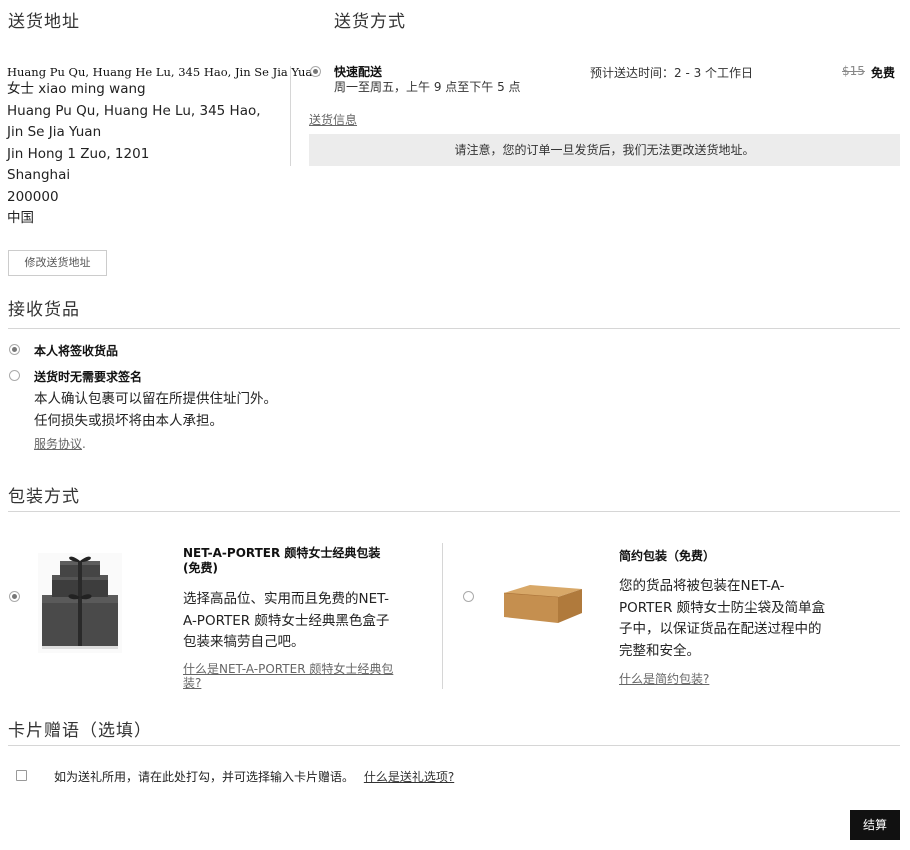  I want to click on gift-checkbox-row: 如为送礼所用，请在此处打勾，并可选择输入卡片赠语。 什么是送礼选项?, so click(254, 776).